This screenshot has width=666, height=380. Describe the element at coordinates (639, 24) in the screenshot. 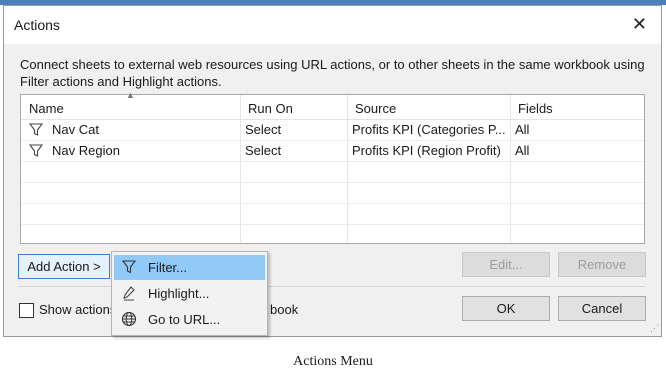

I see `close-icon: ✕` at that location.